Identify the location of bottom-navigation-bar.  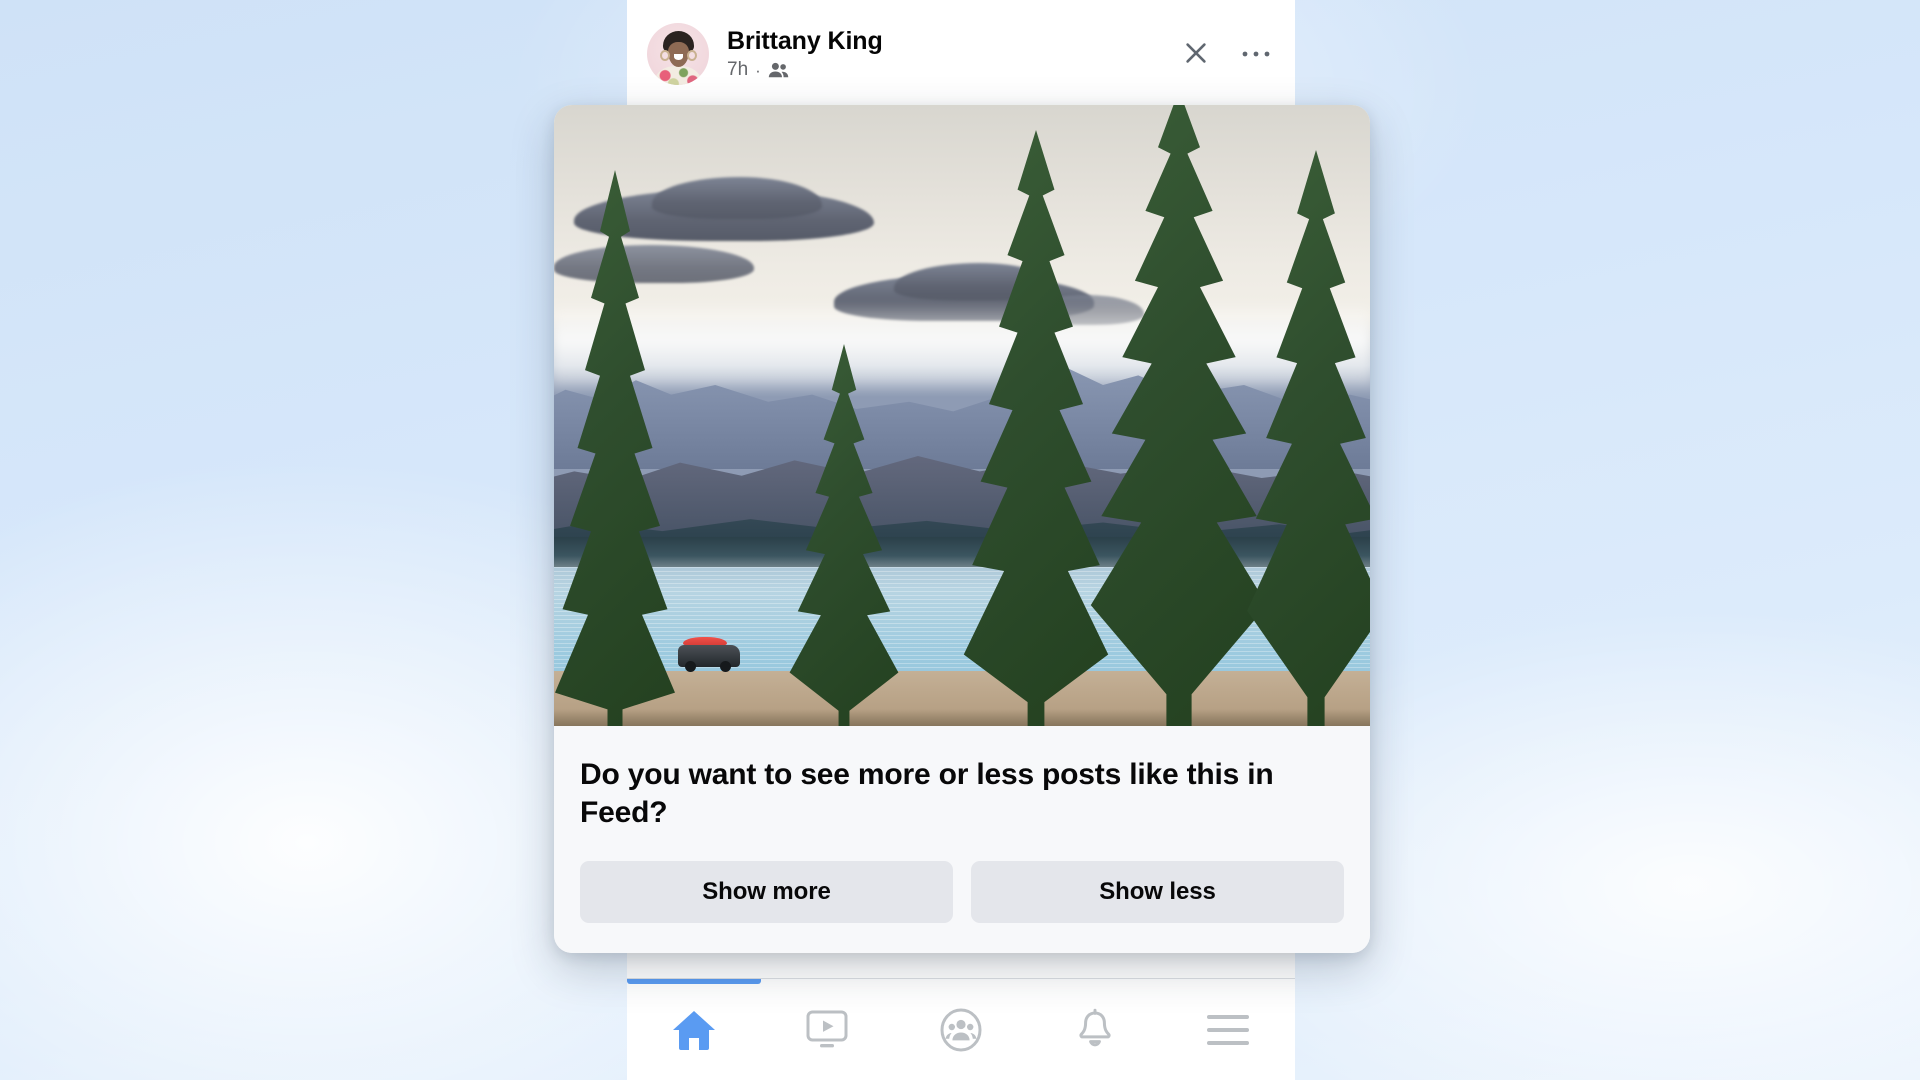
(961, 1029).